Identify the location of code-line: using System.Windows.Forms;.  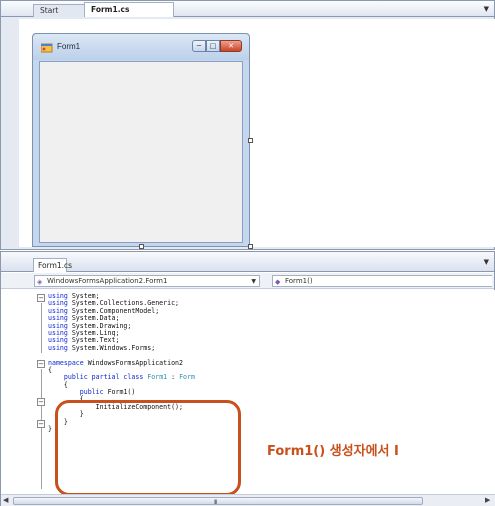
(121, 347).